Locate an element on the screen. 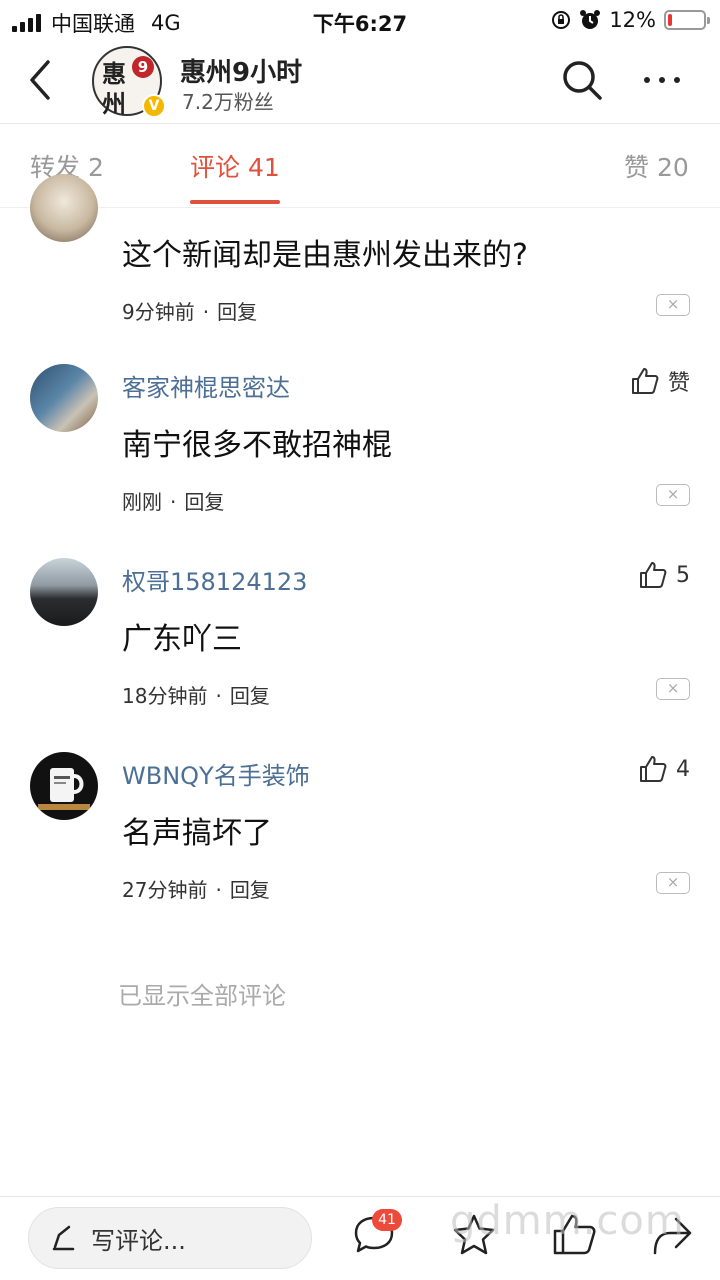 The width and height of the screenshot is (720, 1280). account-avatar: 惠 州 9 V is located at coordinates (129, 82).